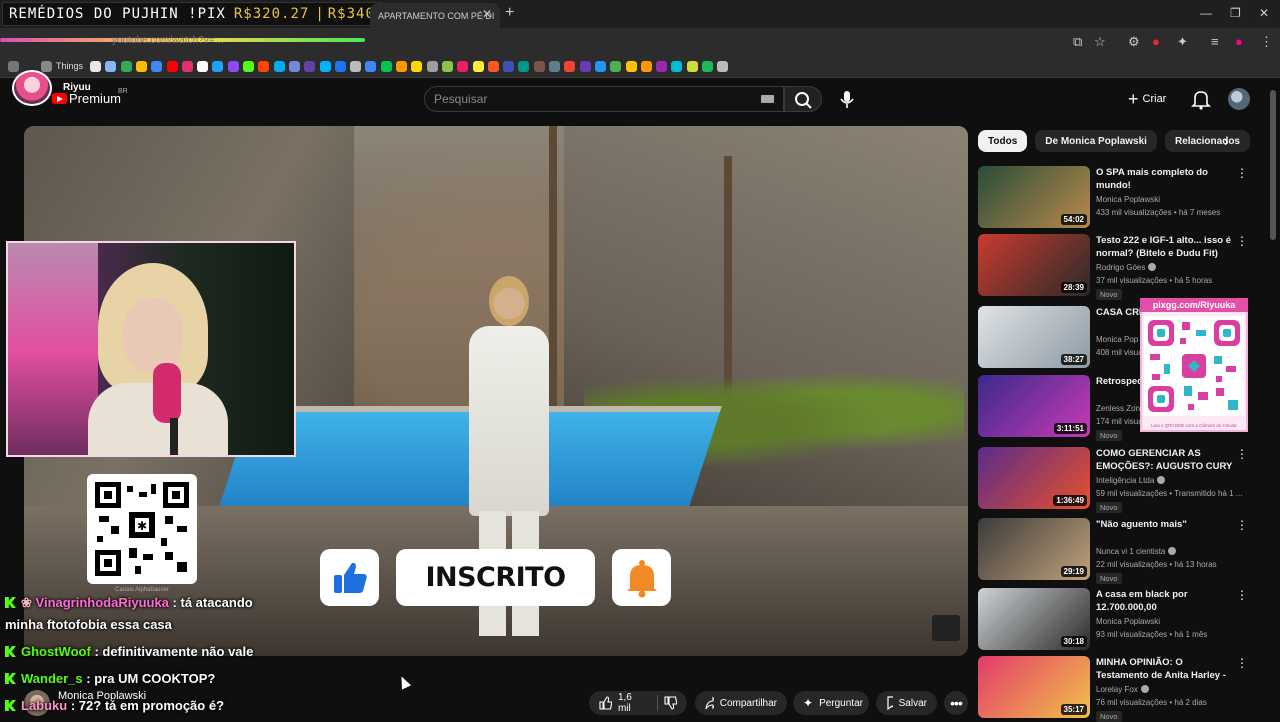 The width and height of the screenshot is (1280, 722). Describe the element at coordinates (1003, 141) in the screenshot. I see `chip-all: Todos` at that location.